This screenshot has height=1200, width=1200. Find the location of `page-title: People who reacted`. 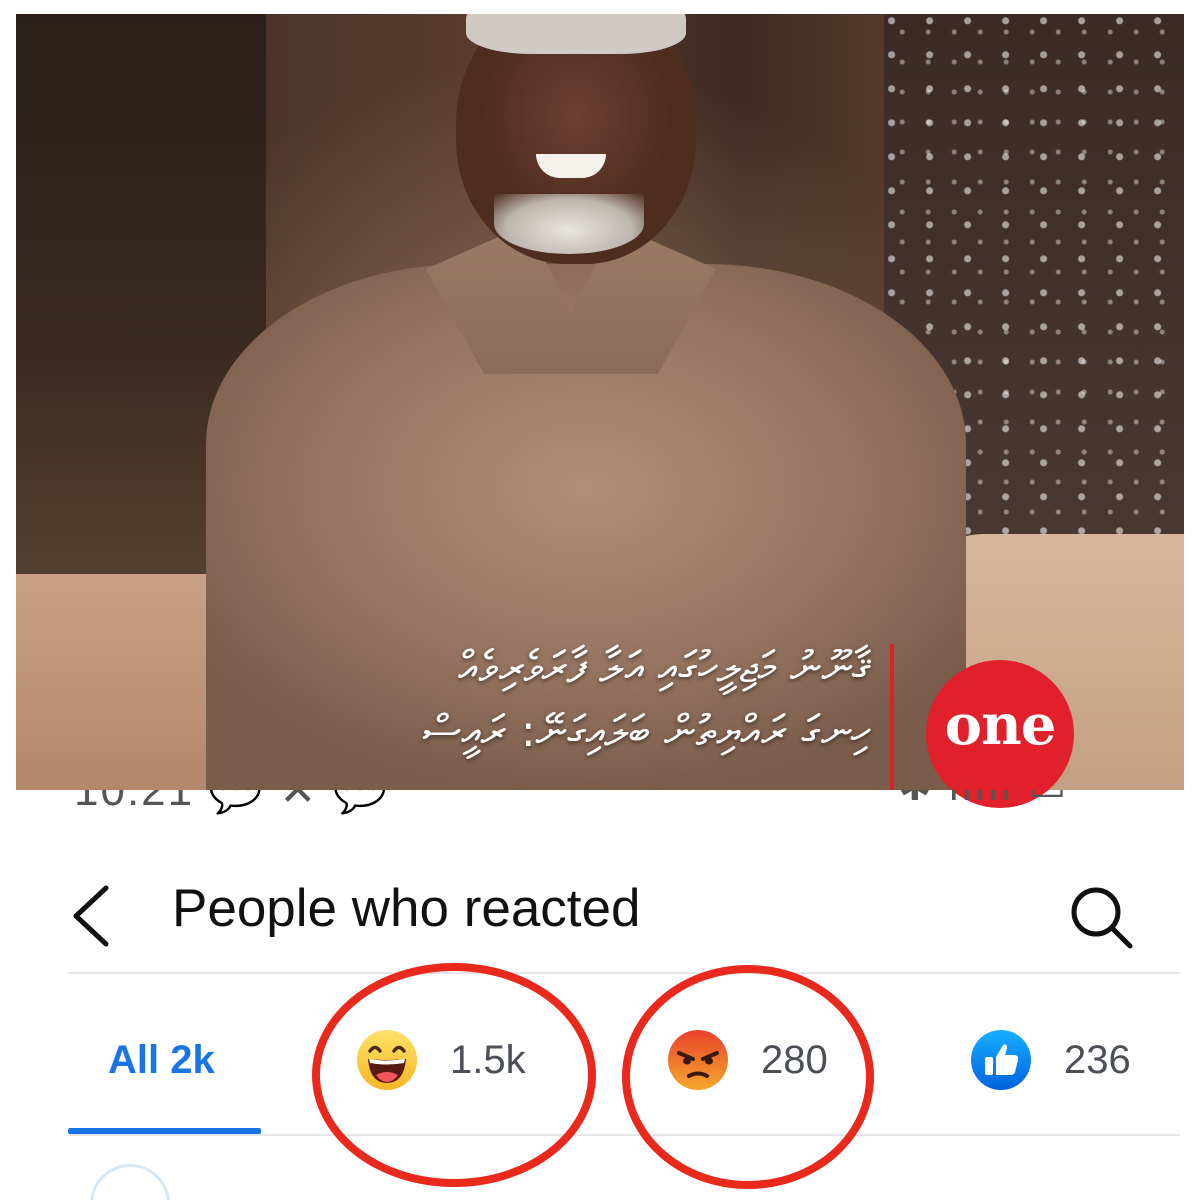

page-title: People who reacted is located at coordinates (406, 908).